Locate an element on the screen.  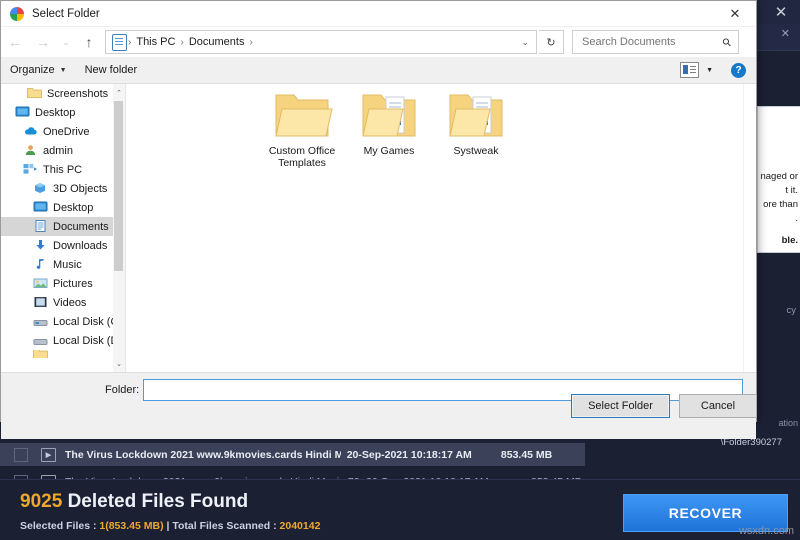
back-icon: ← is located at coordinates (15, 42).